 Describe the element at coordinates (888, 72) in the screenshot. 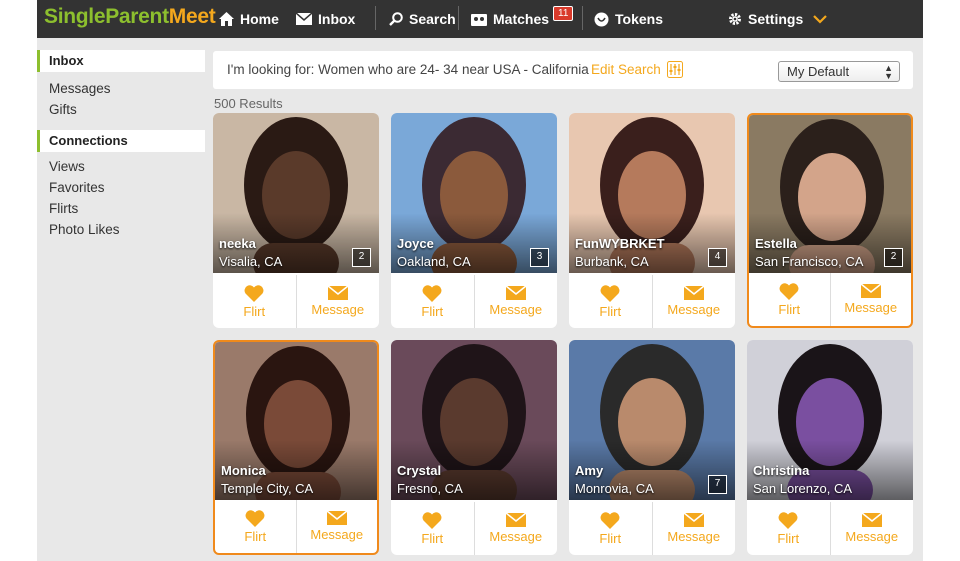

I see `select-arrows-icon: ▲ ▼` at that location.